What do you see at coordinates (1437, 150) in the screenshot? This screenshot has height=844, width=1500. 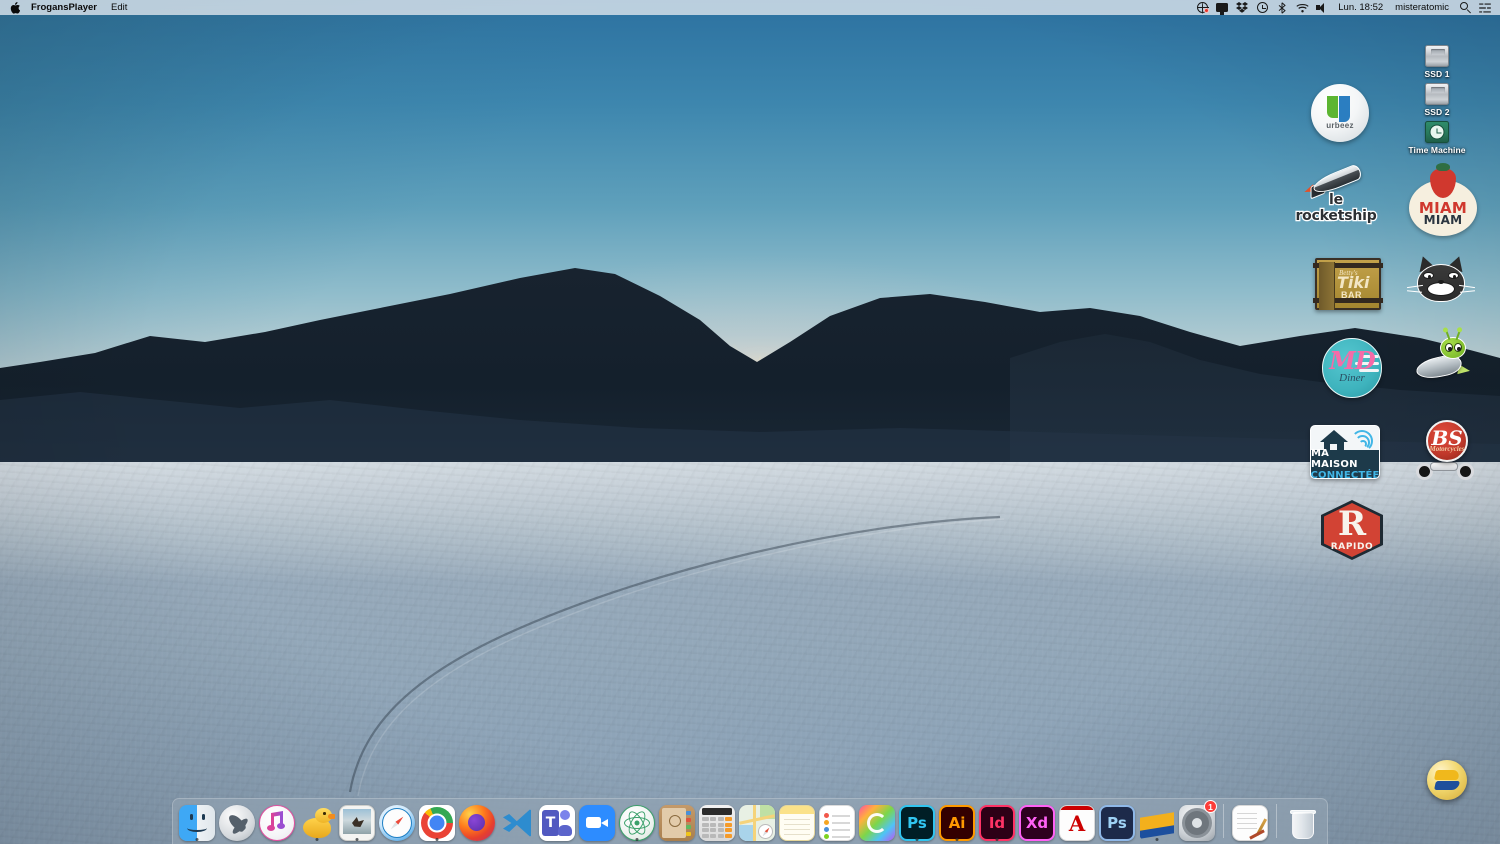 I see `desktop-icon-label: Time Machine` at bounding box center [1437, 150].